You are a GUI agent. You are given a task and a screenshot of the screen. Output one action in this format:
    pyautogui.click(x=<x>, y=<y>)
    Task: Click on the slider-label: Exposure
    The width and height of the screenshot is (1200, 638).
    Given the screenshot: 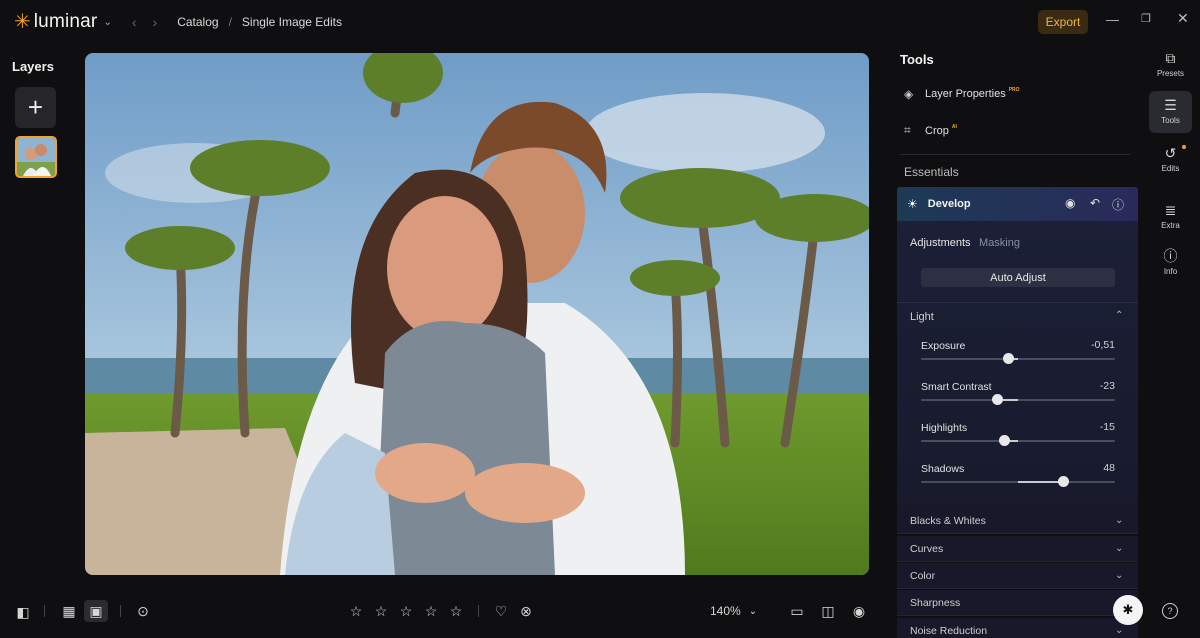 What is the action you would take?
    pyautogui.click(x=943, y=346)
    